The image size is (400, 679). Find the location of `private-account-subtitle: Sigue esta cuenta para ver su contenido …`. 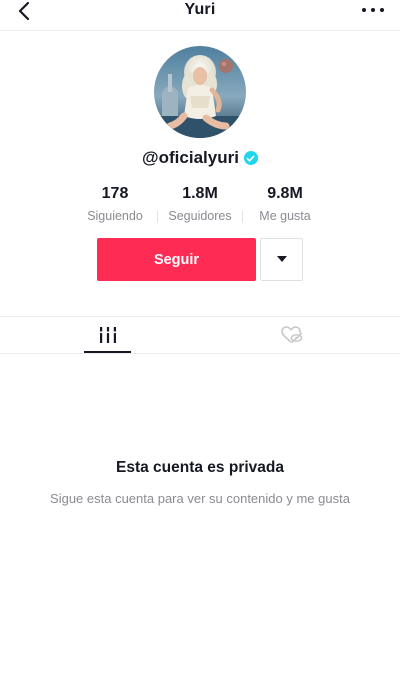

private-account-subtitle: Sigue esta cuenta para ver su contenido … is located at coordinates (200, 498).